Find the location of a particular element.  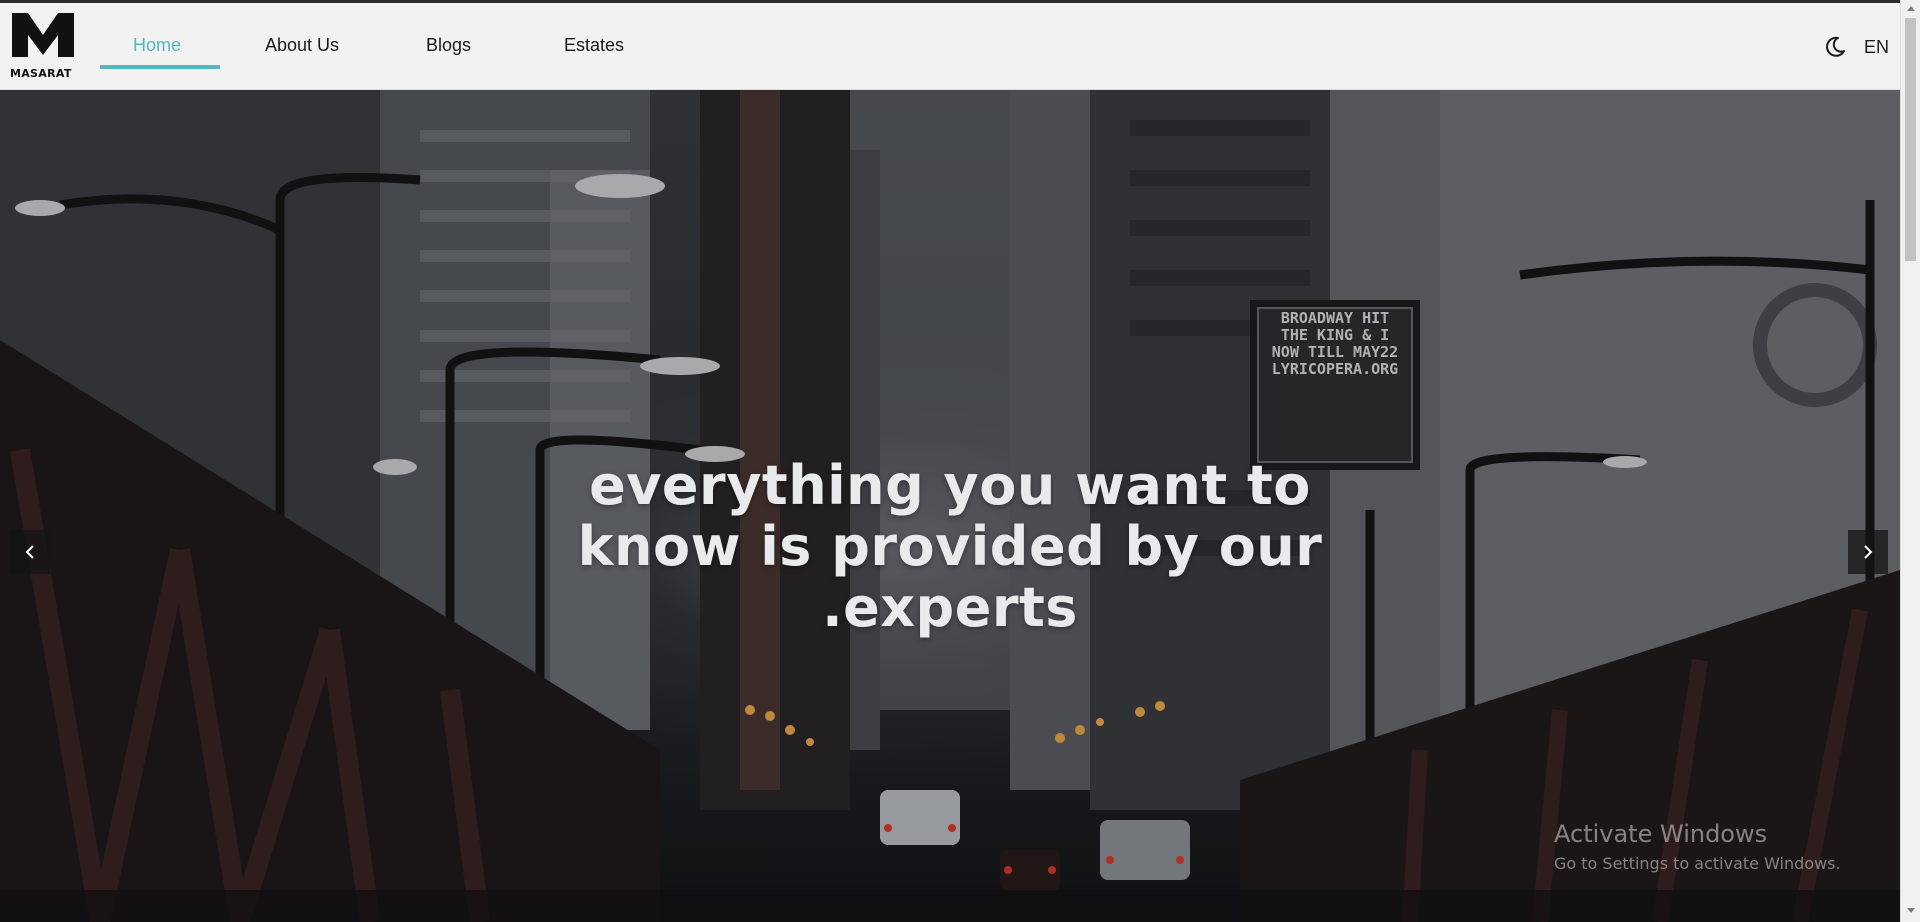

scroll-up-arrow-icon is located at coordinates (1911, 8).